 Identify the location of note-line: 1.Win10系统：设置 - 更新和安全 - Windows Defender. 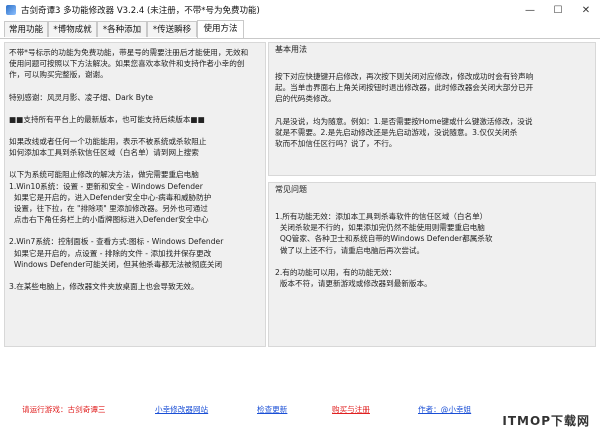
(106, 186).